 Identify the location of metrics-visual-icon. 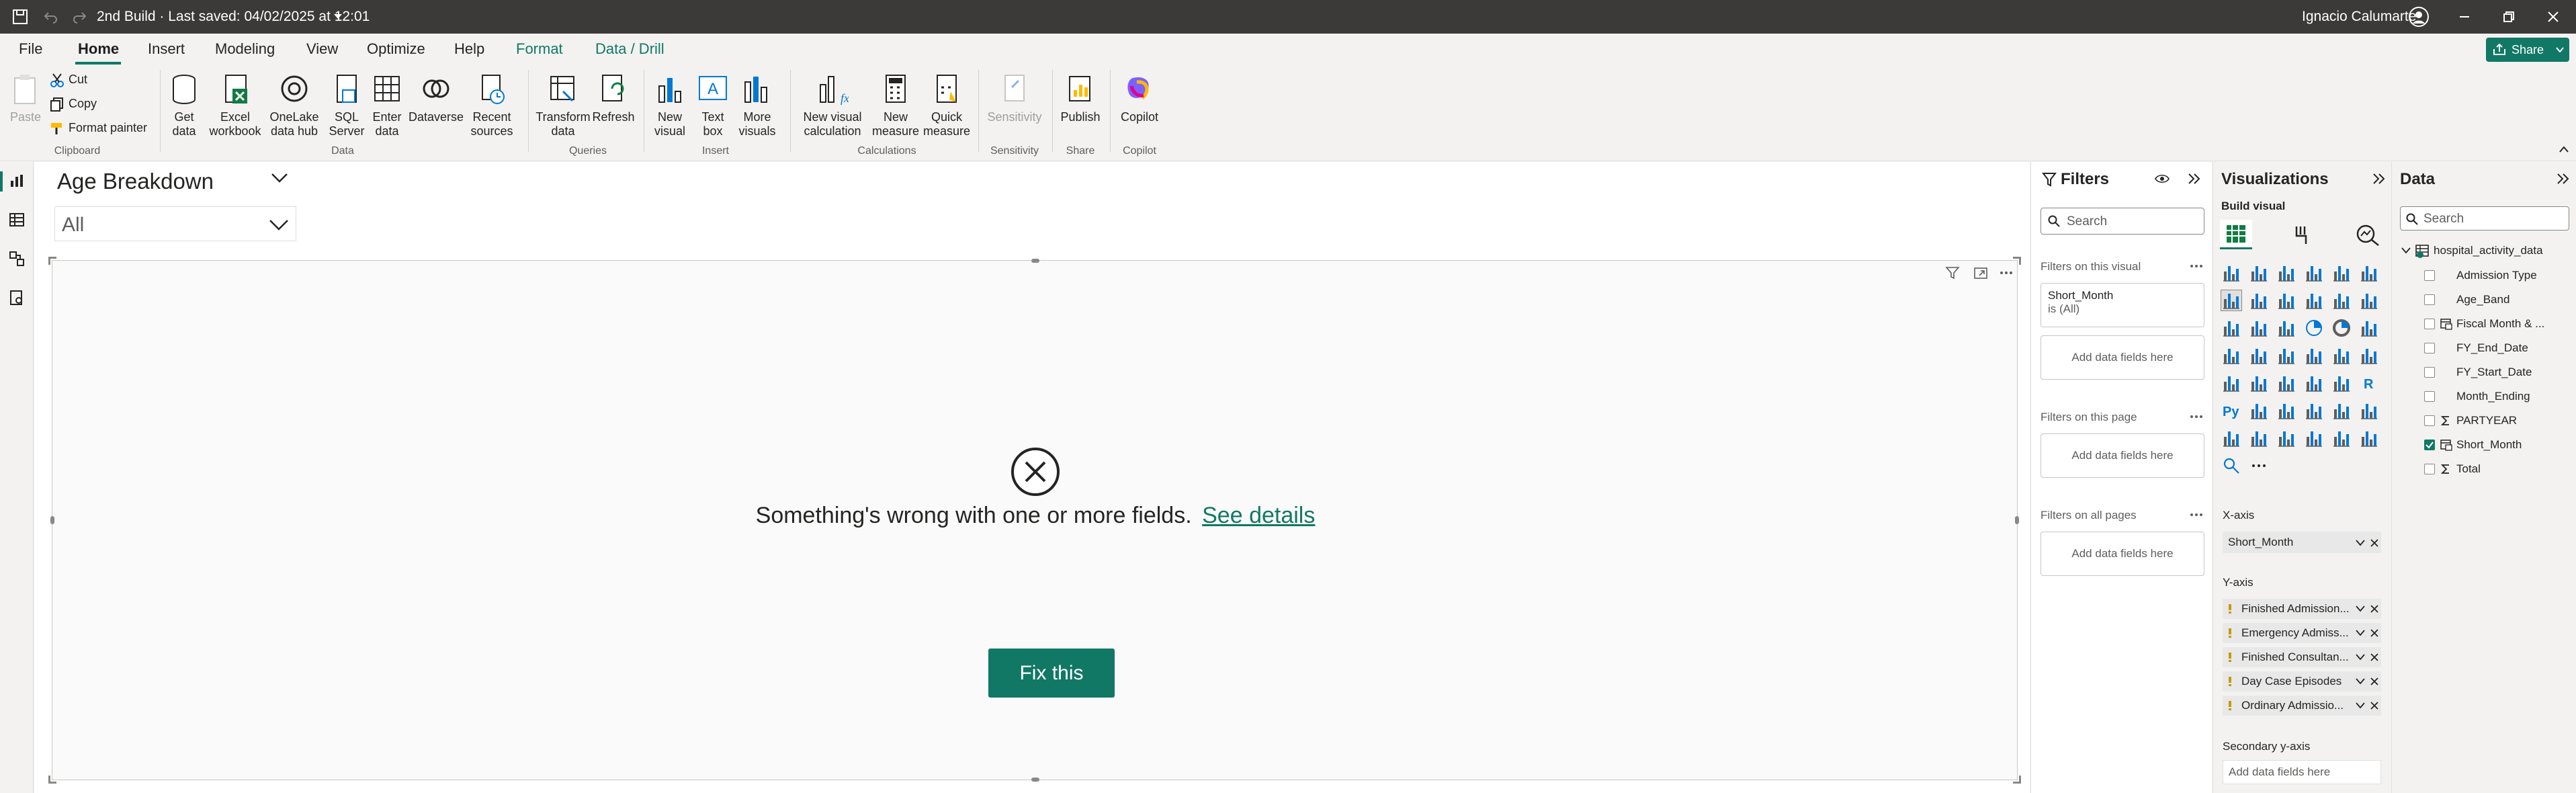
(2286, 438).